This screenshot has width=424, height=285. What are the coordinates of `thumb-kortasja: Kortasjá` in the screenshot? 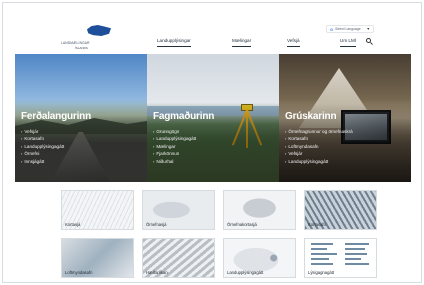 It's located at (97, 210).